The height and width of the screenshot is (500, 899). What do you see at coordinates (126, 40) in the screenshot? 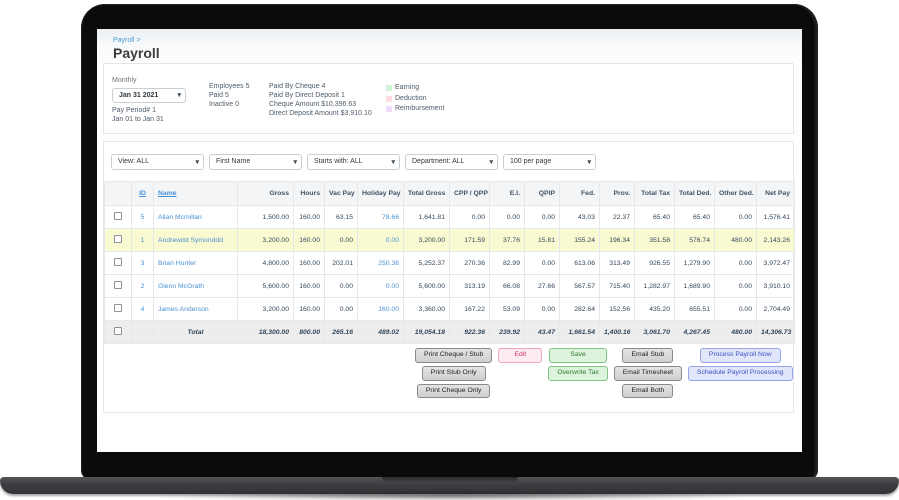
I see `breadcrumb: Payroll >` at bounding box center [126, 40].